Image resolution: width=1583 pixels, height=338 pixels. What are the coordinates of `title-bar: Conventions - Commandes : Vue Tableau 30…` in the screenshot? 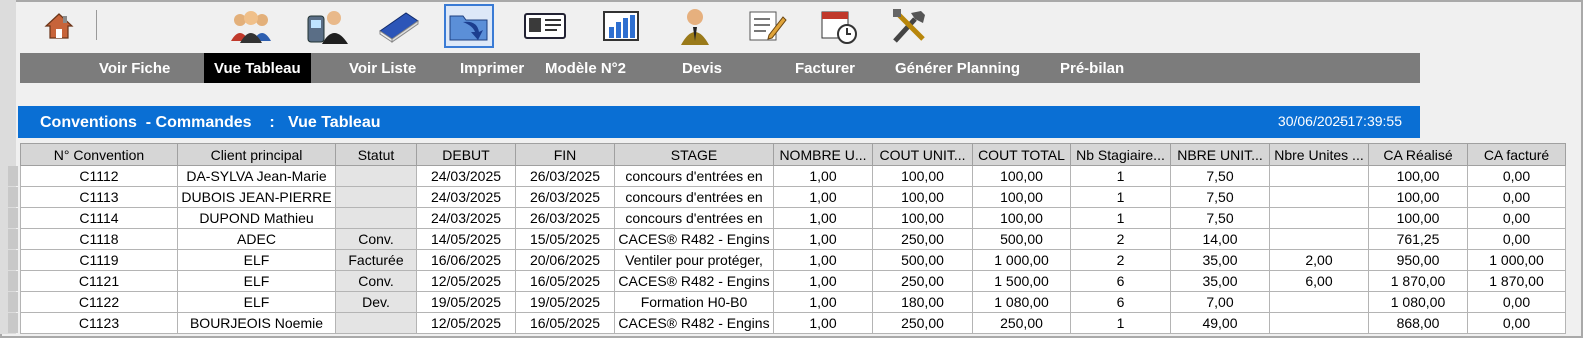 It's located at (719, 122).